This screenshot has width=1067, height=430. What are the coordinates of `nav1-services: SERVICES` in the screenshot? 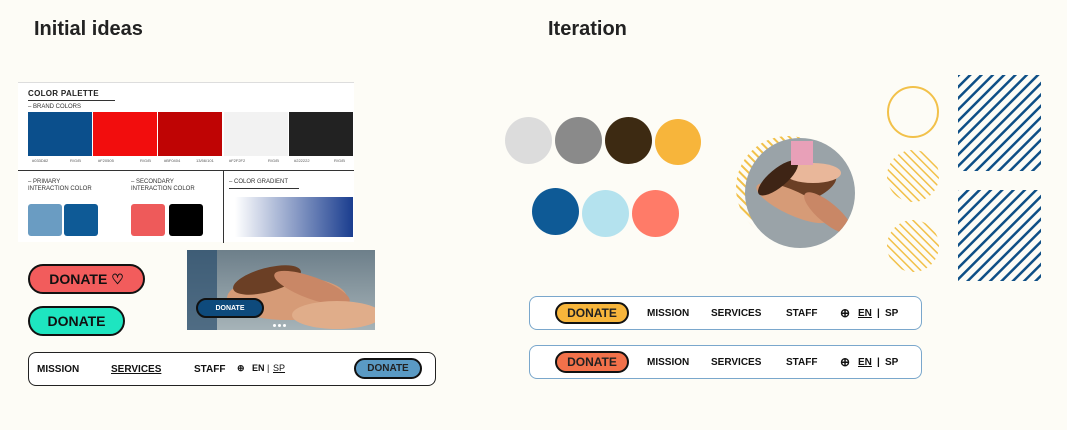 It's located at (736, 313).